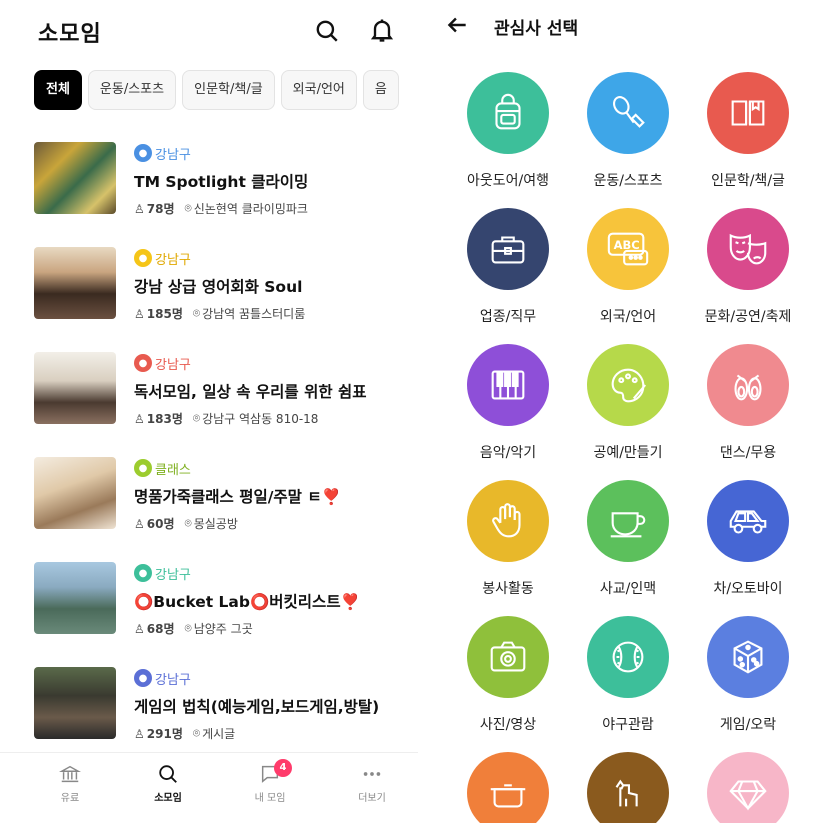  I want to click on interest-music: 음악/악기, so click(508, 403).